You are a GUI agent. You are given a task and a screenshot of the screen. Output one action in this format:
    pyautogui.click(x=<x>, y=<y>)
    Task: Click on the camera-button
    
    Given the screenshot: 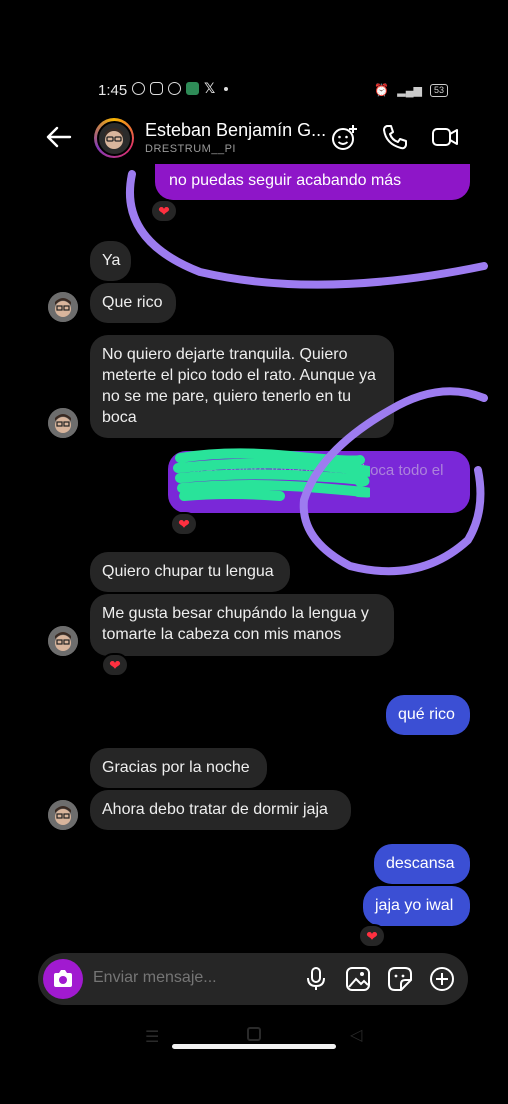 What is the action you would take?
    pyautogui.click(x=63, y=979)
    